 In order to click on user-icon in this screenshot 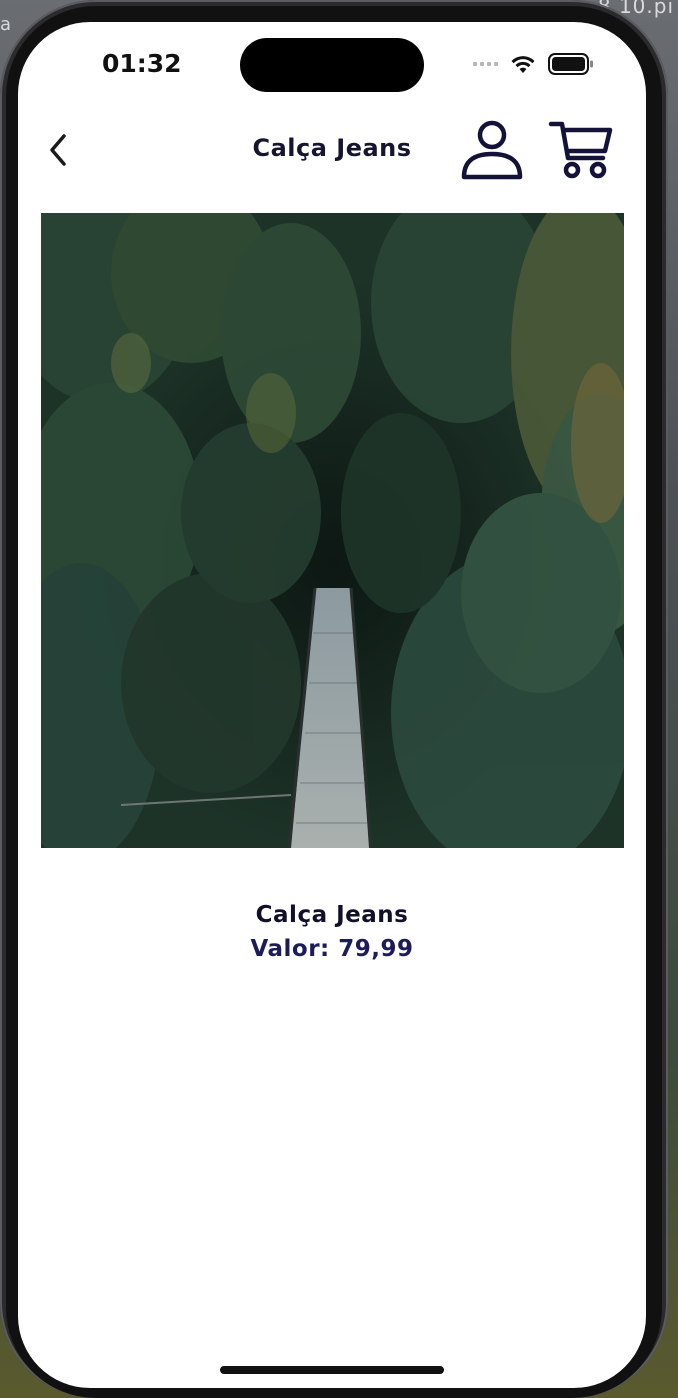, I will do `click(492, 150)`.